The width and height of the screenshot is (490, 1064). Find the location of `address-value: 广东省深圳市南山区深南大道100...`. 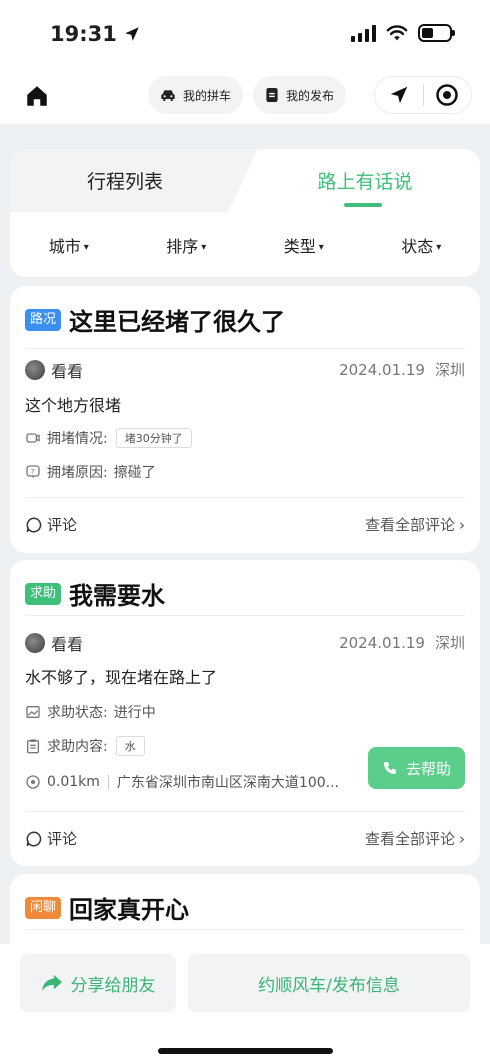

address-value: 广东省深圳市南山区深南大道100... is located at coordinates (227, 783).